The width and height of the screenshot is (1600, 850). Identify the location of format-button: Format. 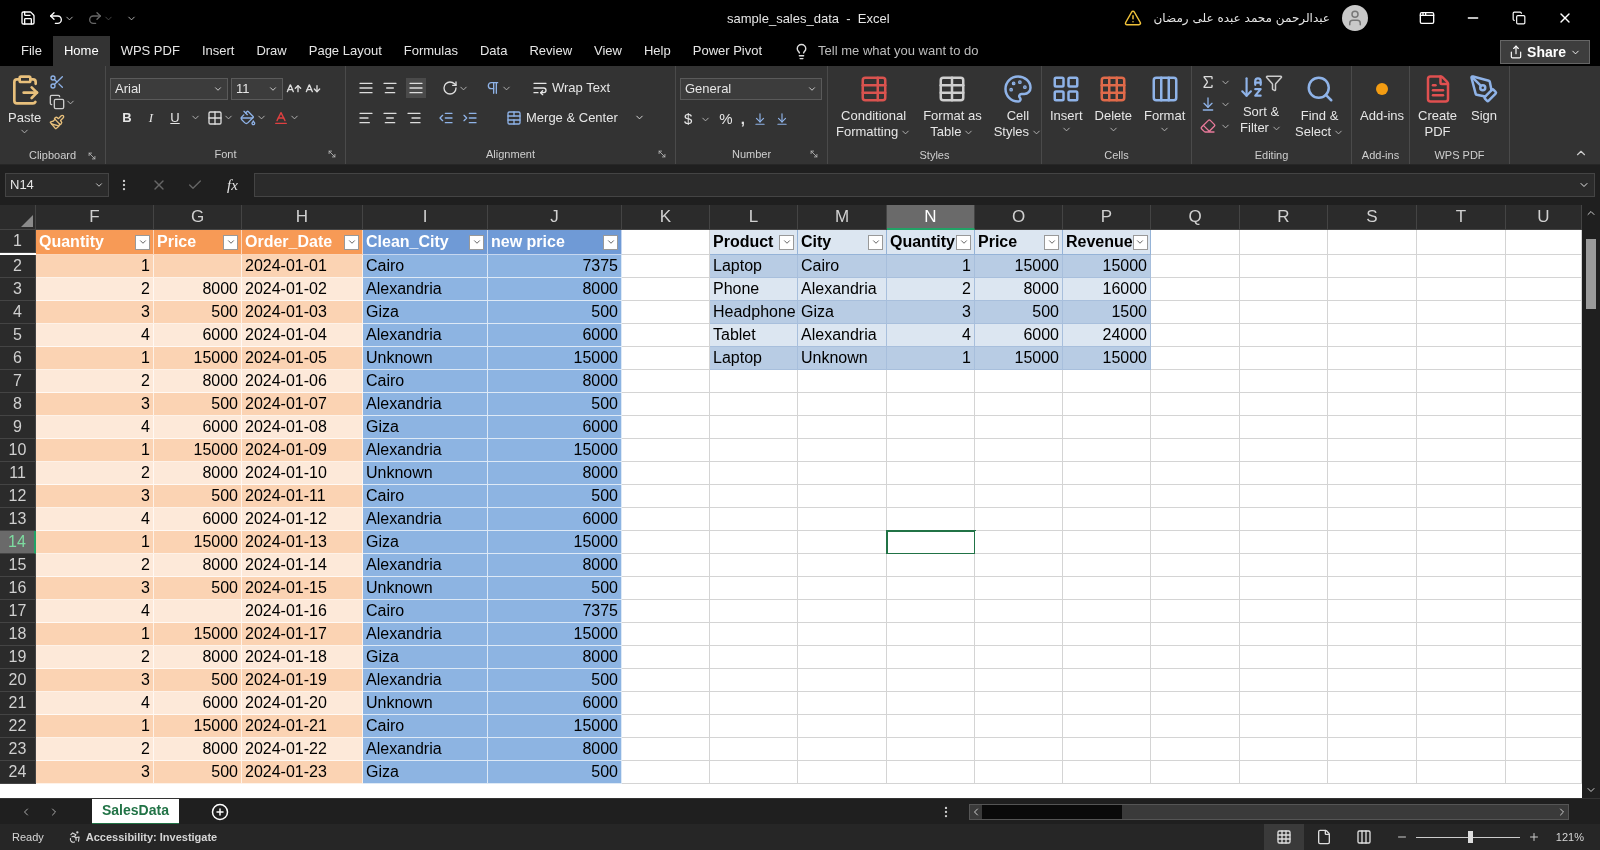
(1165, 108).